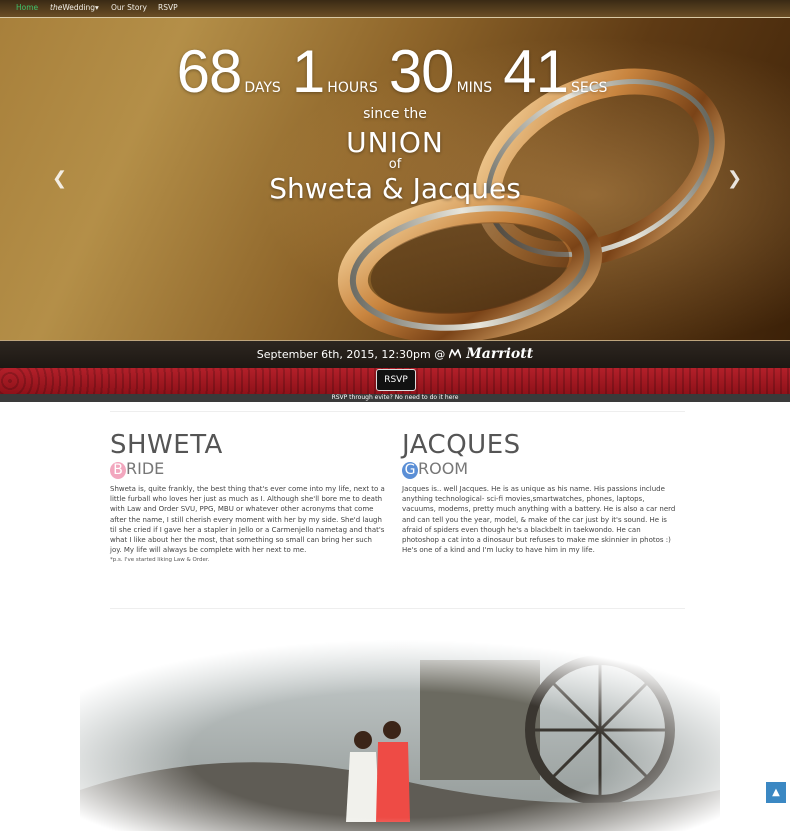  Describe the element at coordinates (129, 7) in the screenshot. I see `nav-our-story-link: Our Story` at that location.